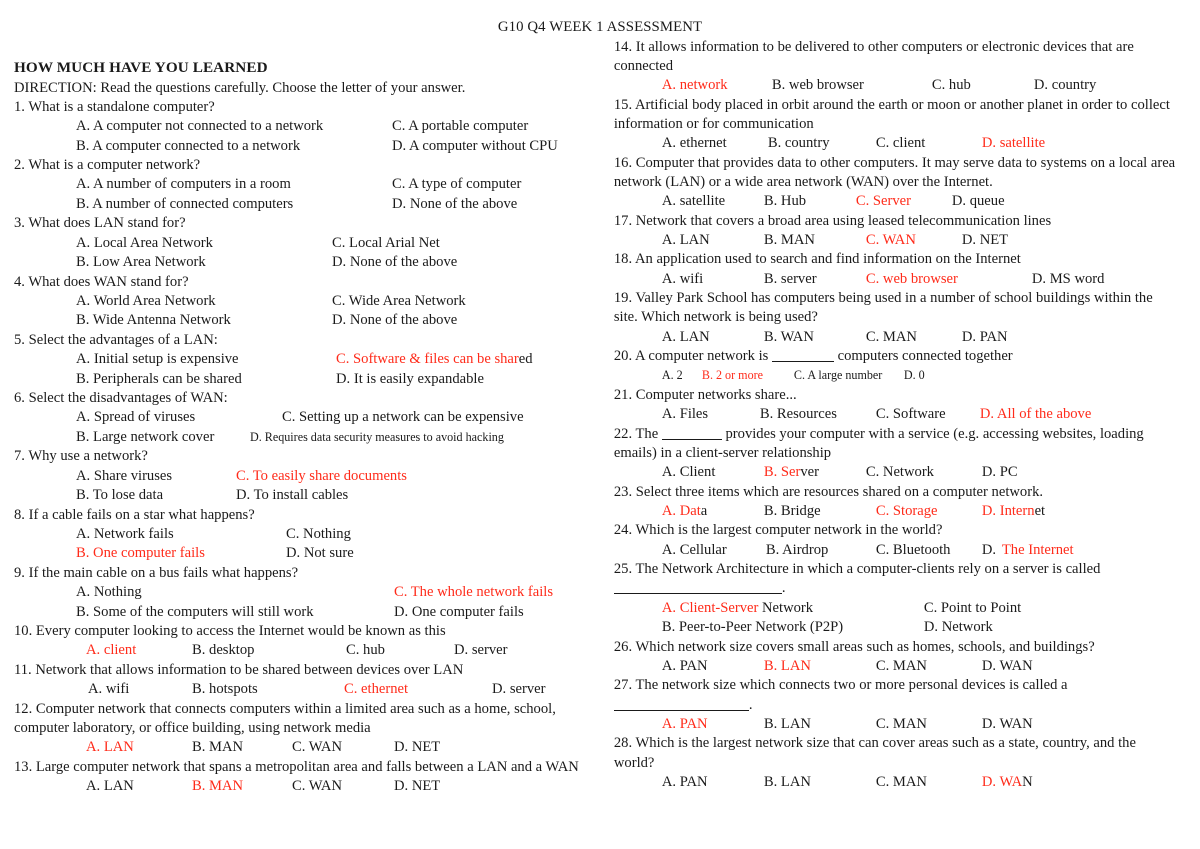 The width and height of the screenshot is (1200, 849). I want to click on option-a: A. Share viruses, so click(124, 476).